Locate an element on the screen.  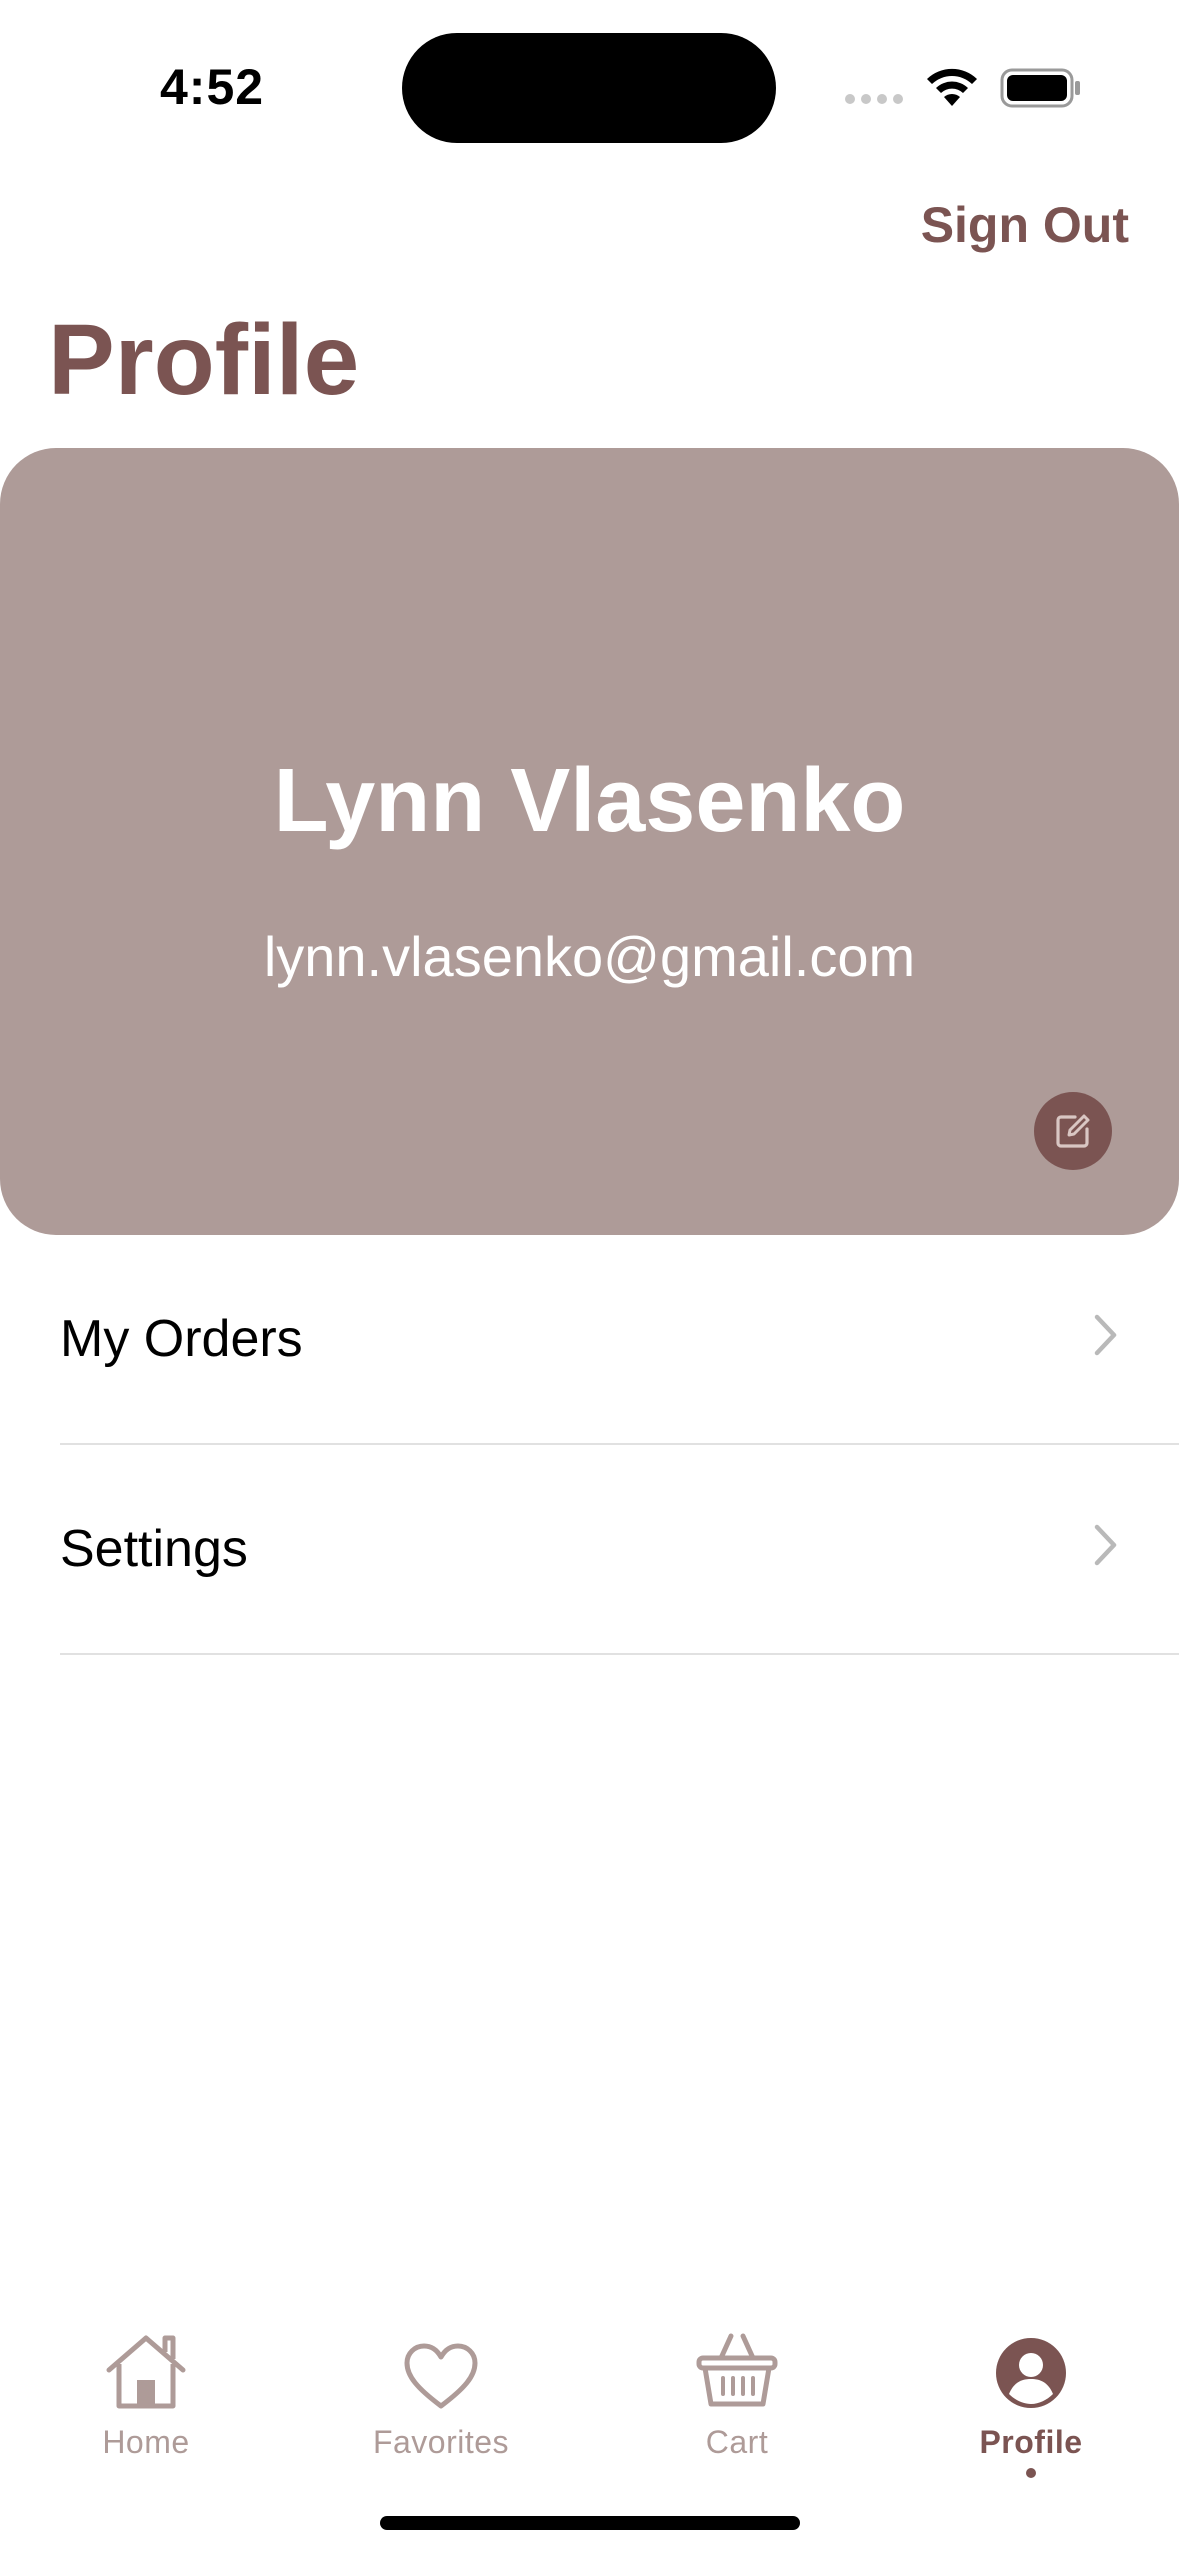
menu-item-my-orders: My Orders is located at coordinates (619, 1340).